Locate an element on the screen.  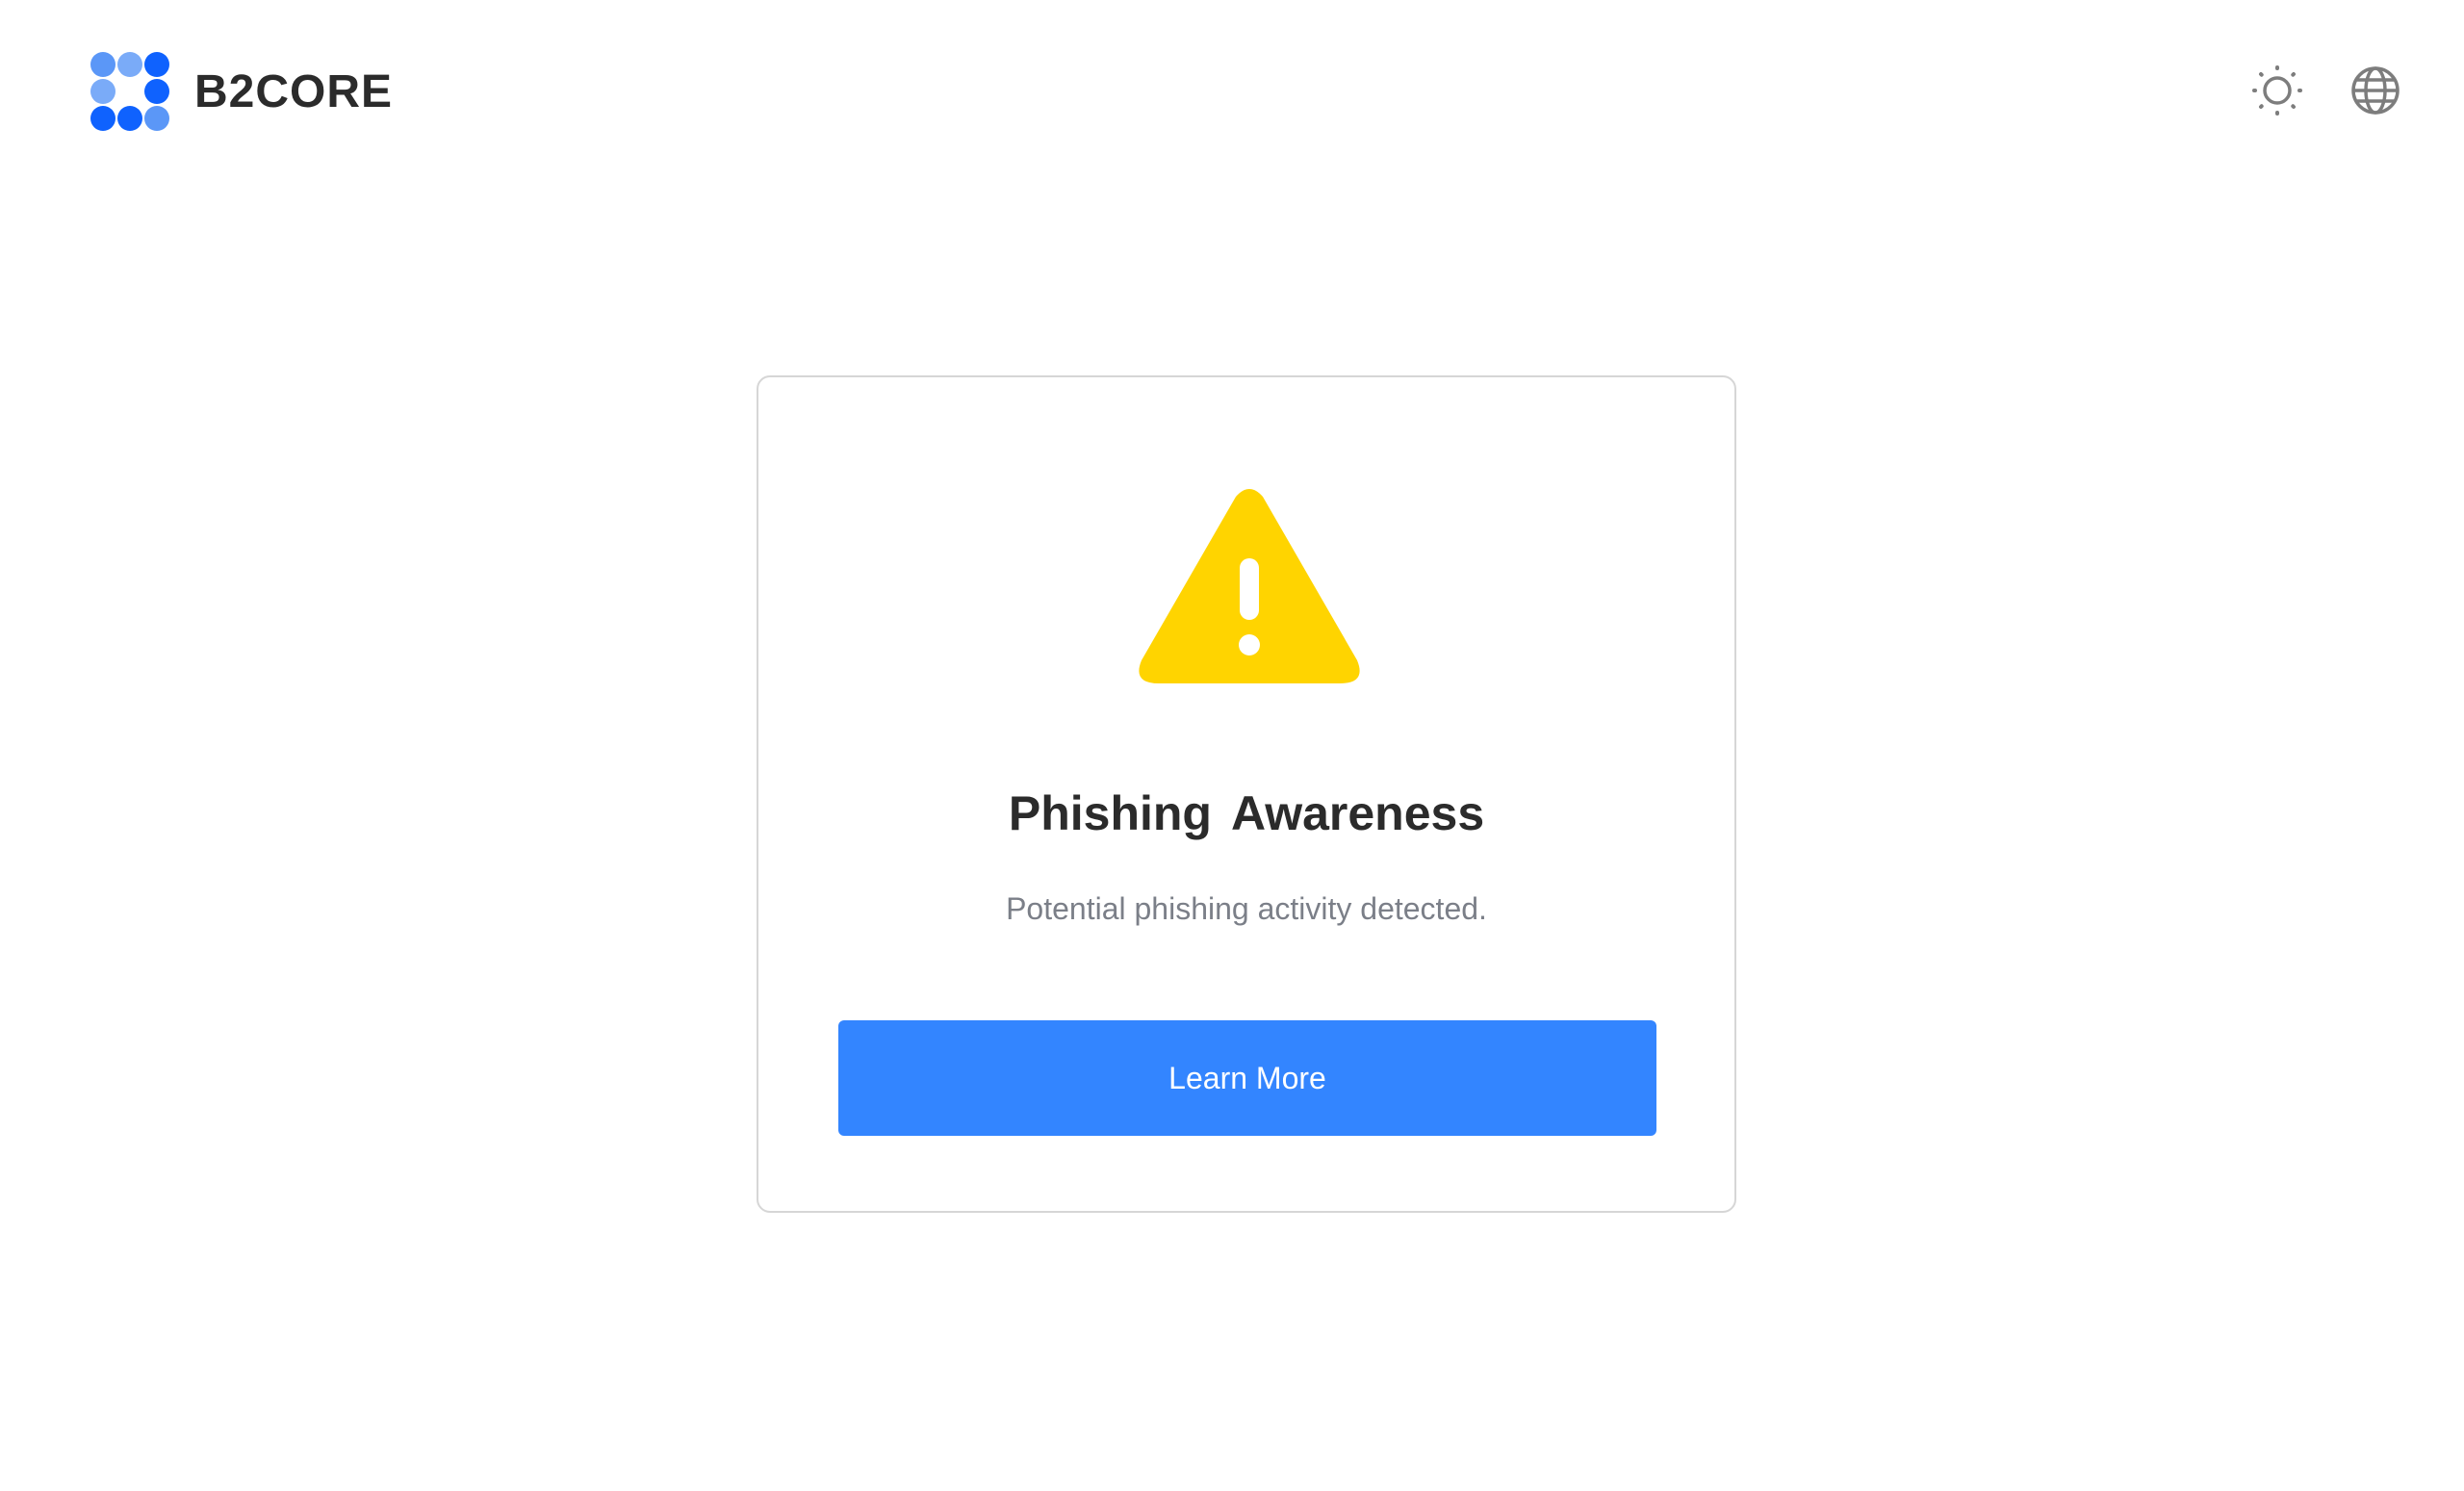
b2core-dots-logo-icon is located at coordinates (129, 91).